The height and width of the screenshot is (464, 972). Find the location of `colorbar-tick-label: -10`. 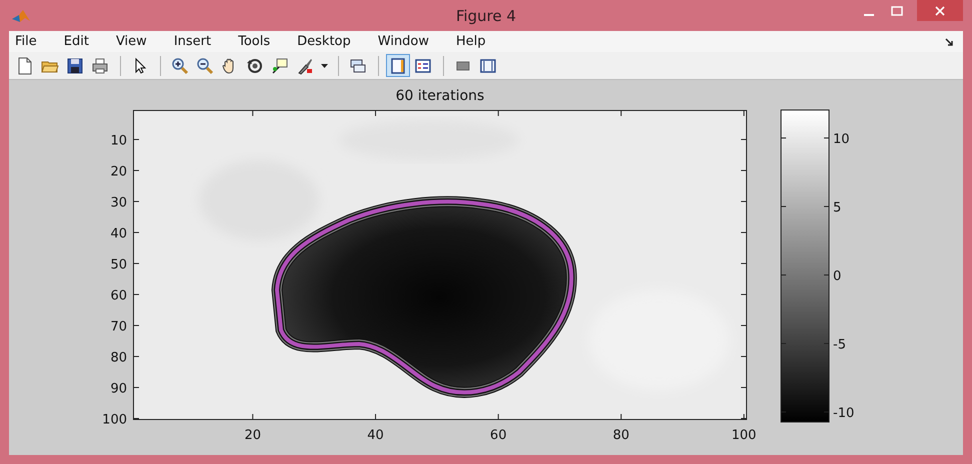

colorbar-tick-label: -10 is located at coordinates (843, 413).